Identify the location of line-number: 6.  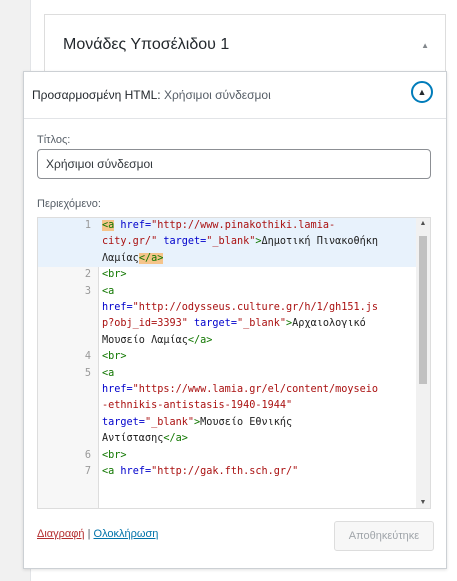
(87, 455).